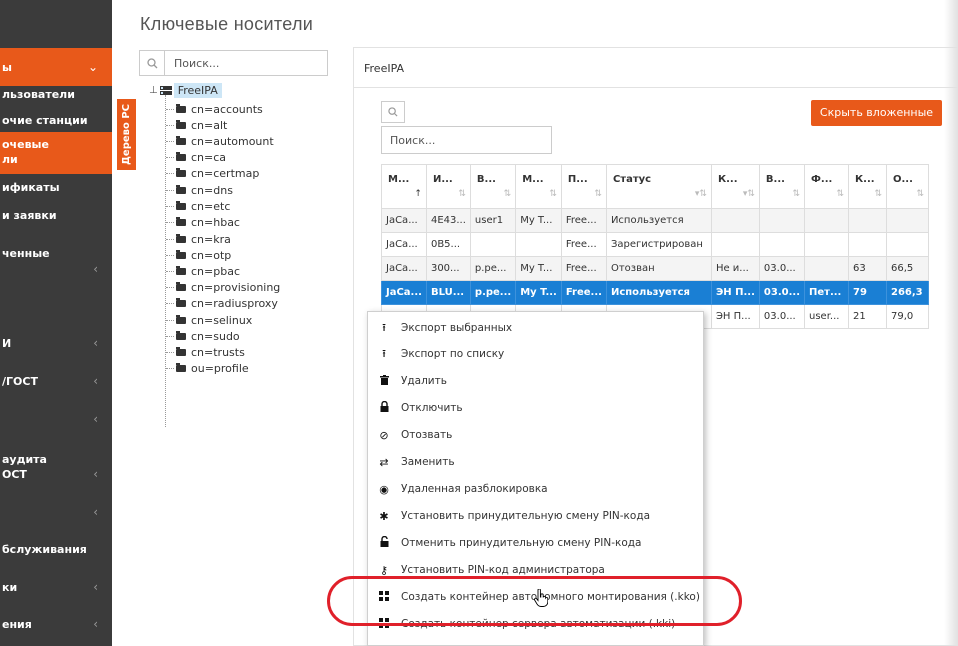  I want to click on menu-item-replace: ⇄ Заменить, so click(535, 462).